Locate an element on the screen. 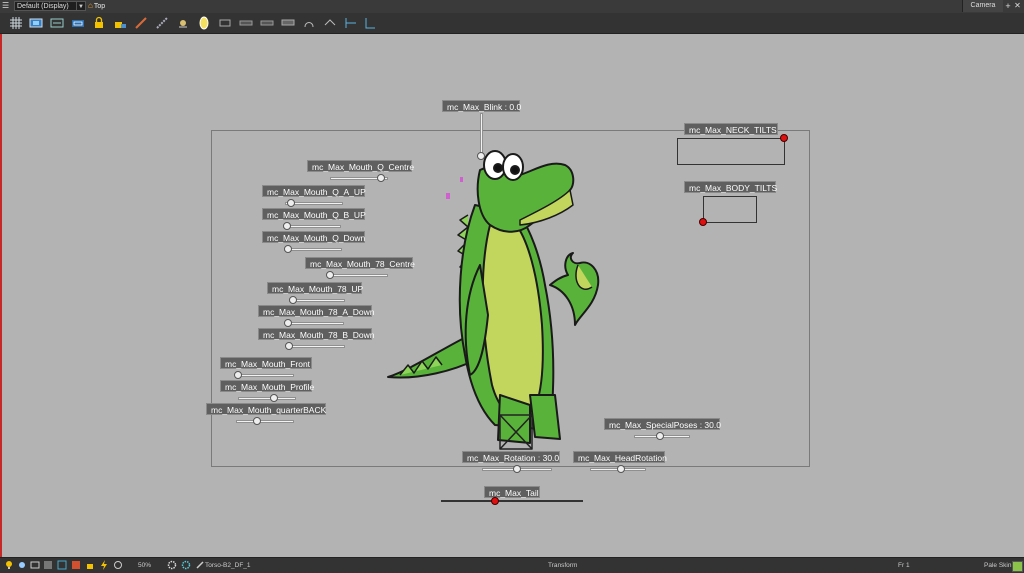 The height and width of the screenshot is (573, 1024). gear-icon is located at coordinates (172, 565).